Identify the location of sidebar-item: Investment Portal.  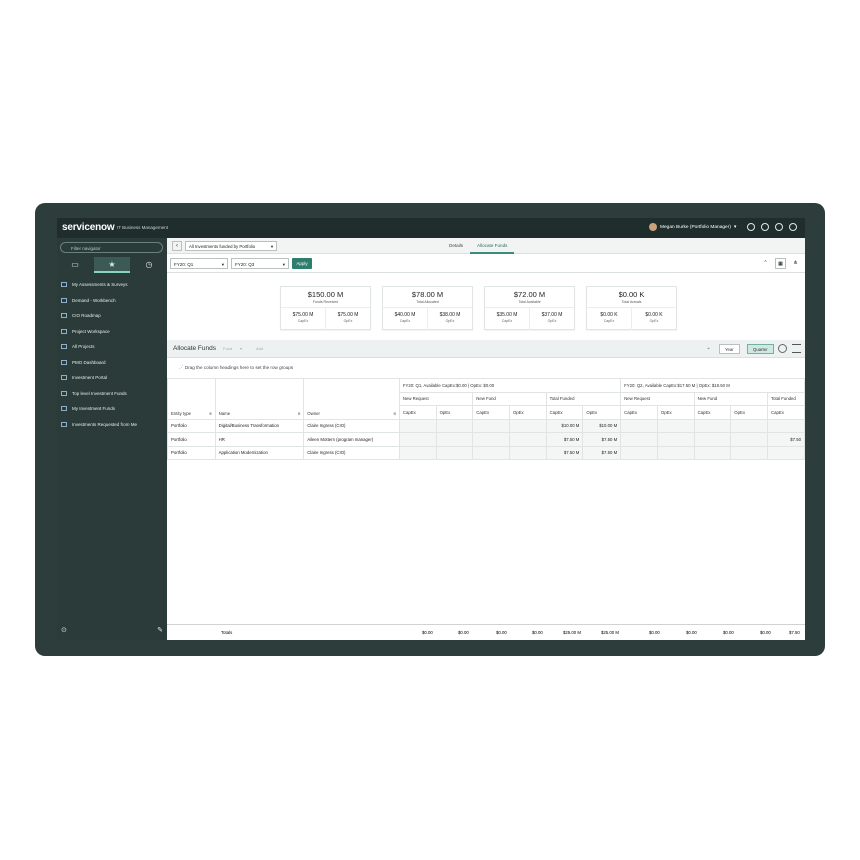
(112, 378).